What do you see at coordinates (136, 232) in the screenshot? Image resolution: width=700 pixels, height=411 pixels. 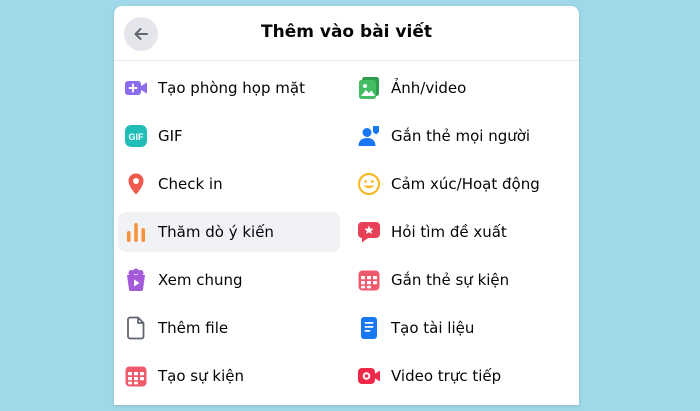 I see `poll-icon` at bounding box center [136, 232].